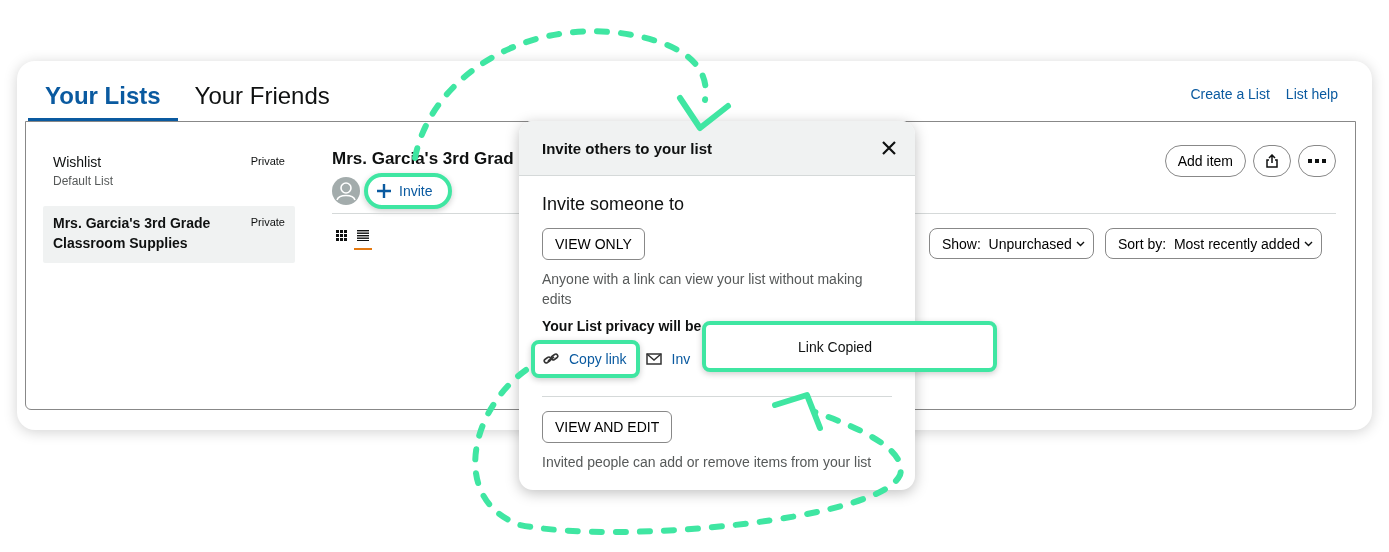  Describe the element at coordinates (169, 171) in the screenshot. I see `sidebar-item: Wishlist Default List Private` at that location.